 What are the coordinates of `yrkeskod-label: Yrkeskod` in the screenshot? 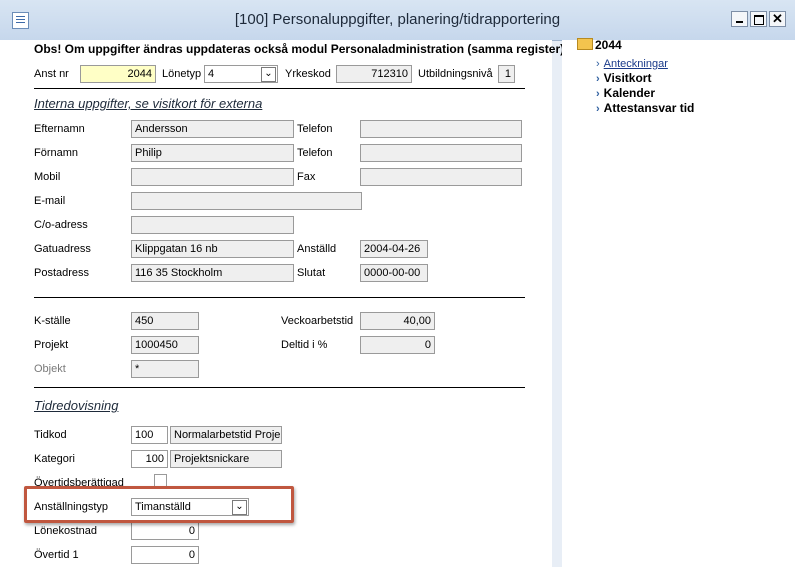 It's located at (308, 74).